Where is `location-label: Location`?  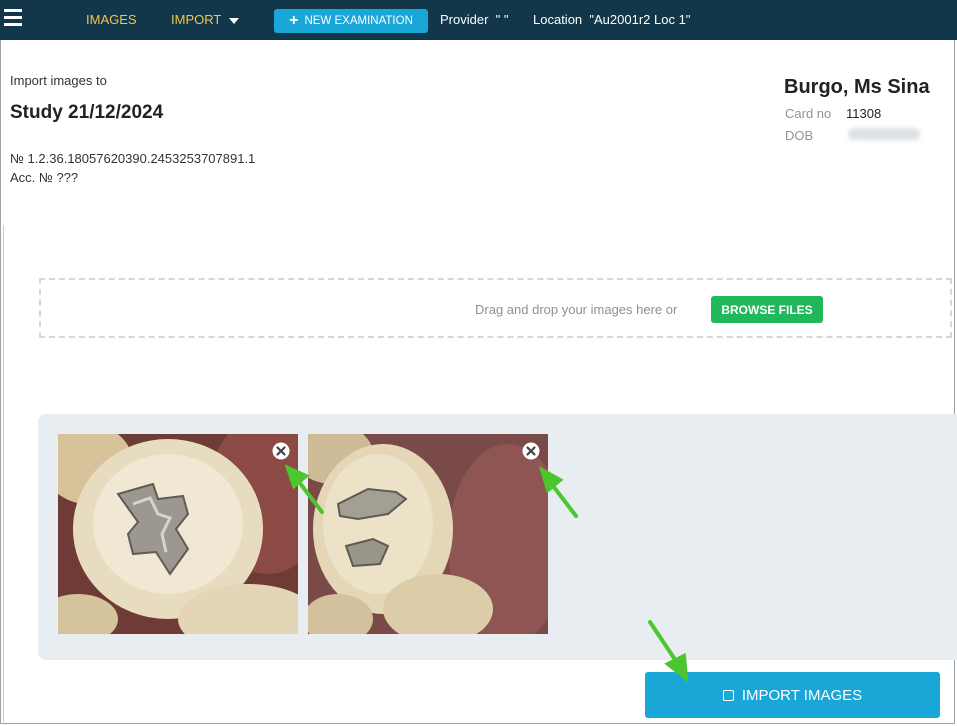
location-label: Location is located at coordinates (558, 19).